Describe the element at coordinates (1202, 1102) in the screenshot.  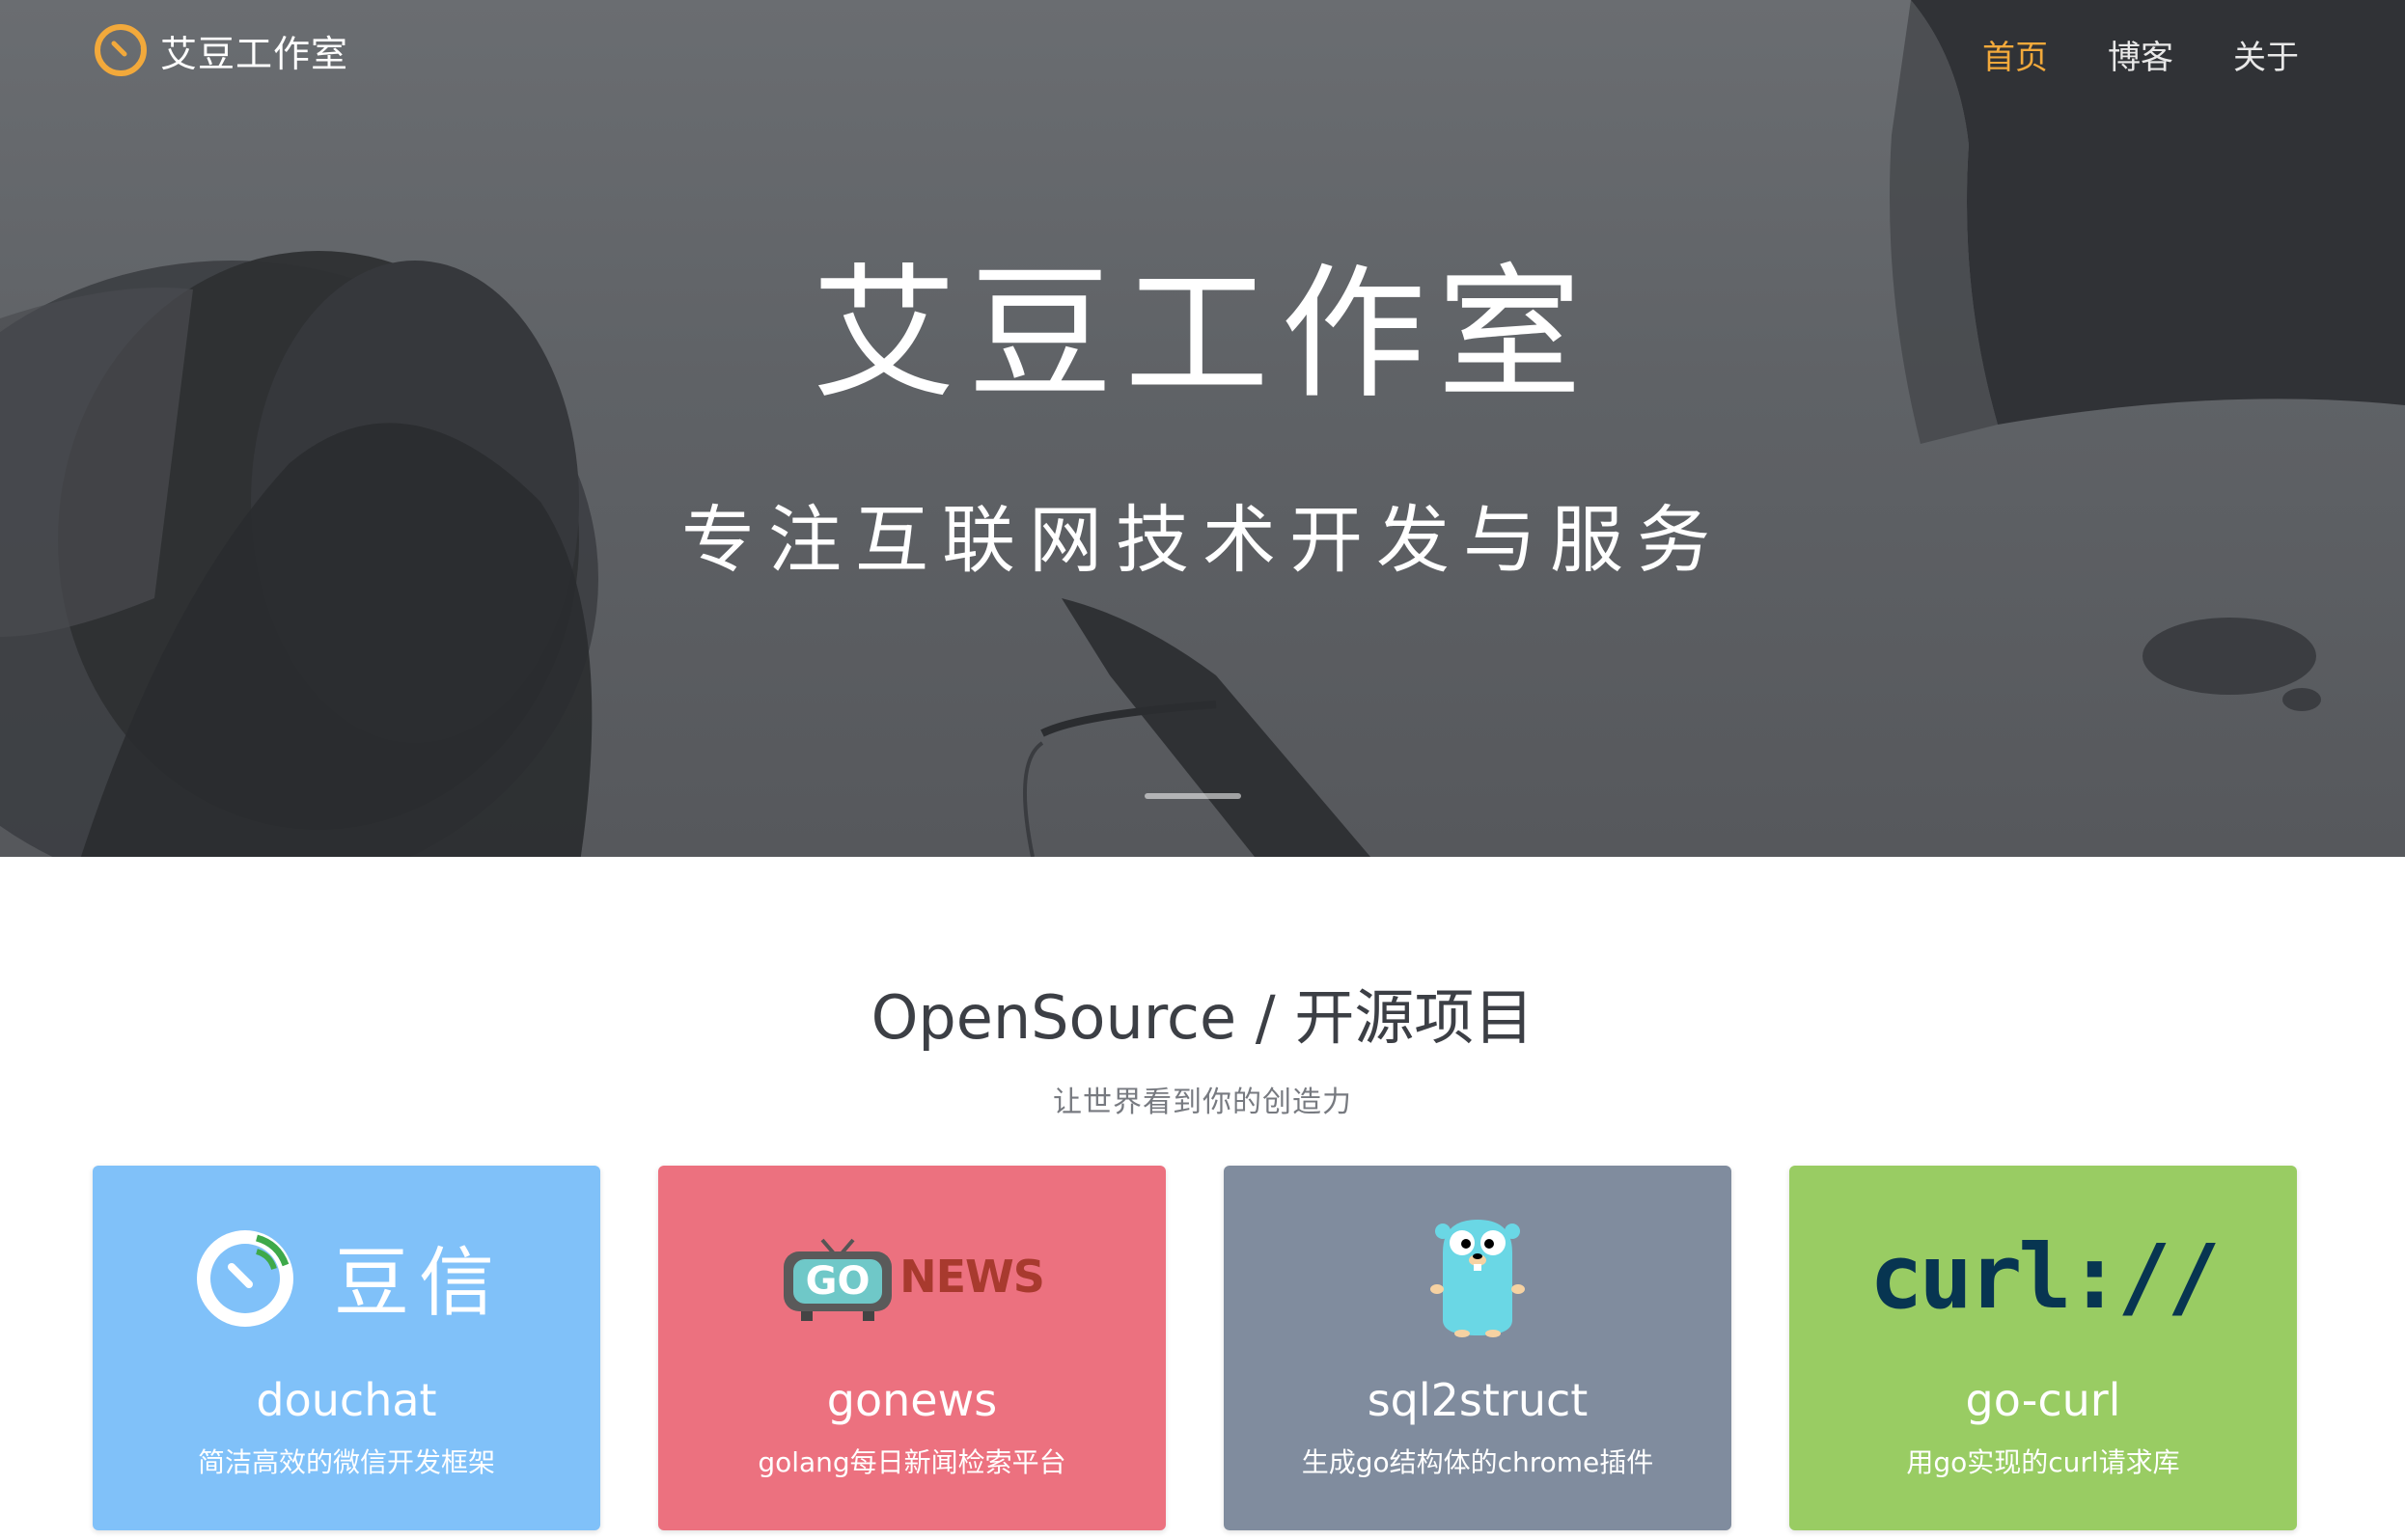
I see `section-subtitle: 让世界看到你的创造力` at that location.